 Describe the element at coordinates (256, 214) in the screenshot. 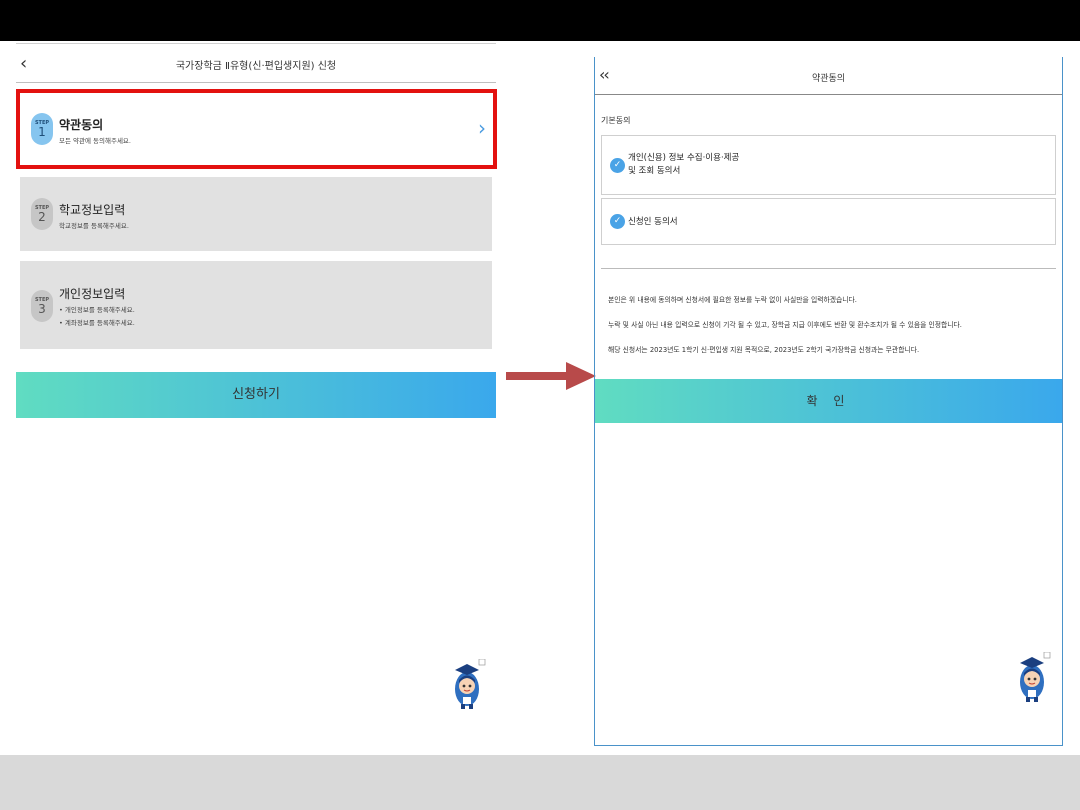

I see `step-card-school-info: STEP 2 학교정보입력 학교정보를 등록해주세요.` at that location.